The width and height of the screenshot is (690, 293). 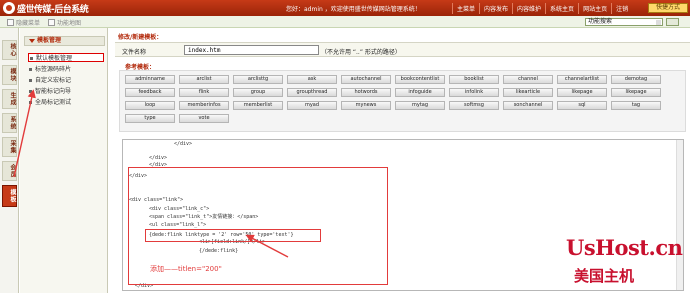 What do you see at coordinates (624, 247) in the screenshot?
I see `watermark-domain: UsHost.cn` at bounding box center [624, 247].